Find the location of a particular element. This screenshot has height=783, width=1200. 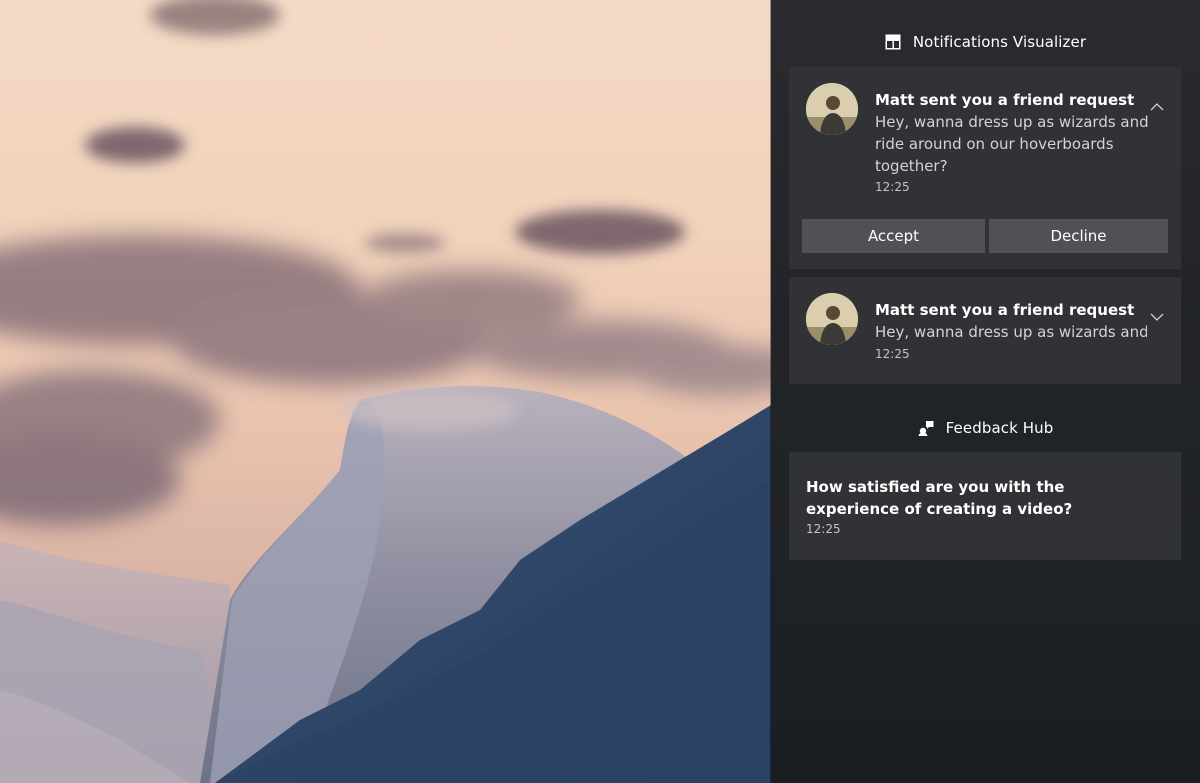

accept-button: Accept is located at coordinates (893, 236).